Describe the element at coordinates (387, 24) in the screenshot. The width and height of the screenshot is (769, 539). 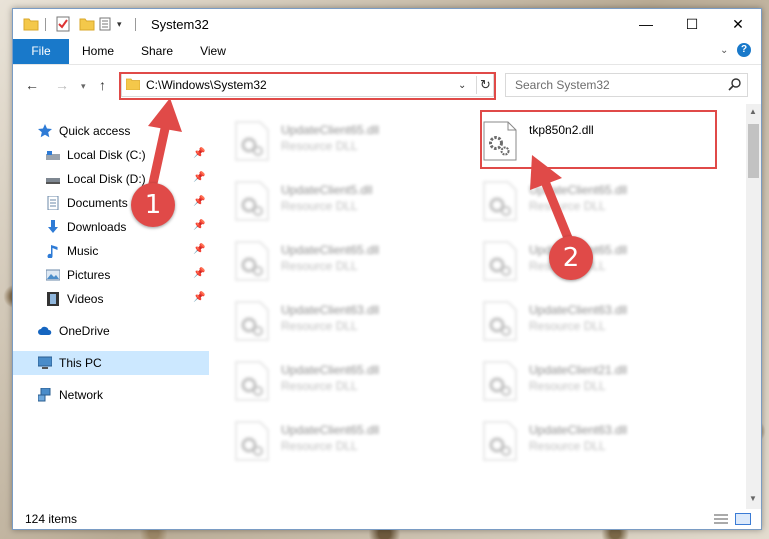
I see `title-bar: ▾ System32 — ☐ ✕` at that location.